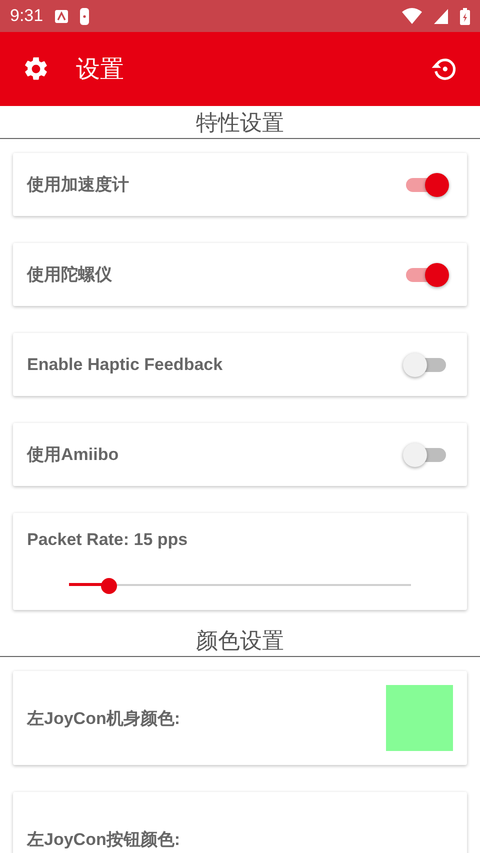 Image resolution: width=480 pixels, height=853 pixels. What do you see at coordinates (104, 839) in the screenshot?
I see `setting-label: 左JoyCon按钮颜色:` at bounding box center [104, 839].